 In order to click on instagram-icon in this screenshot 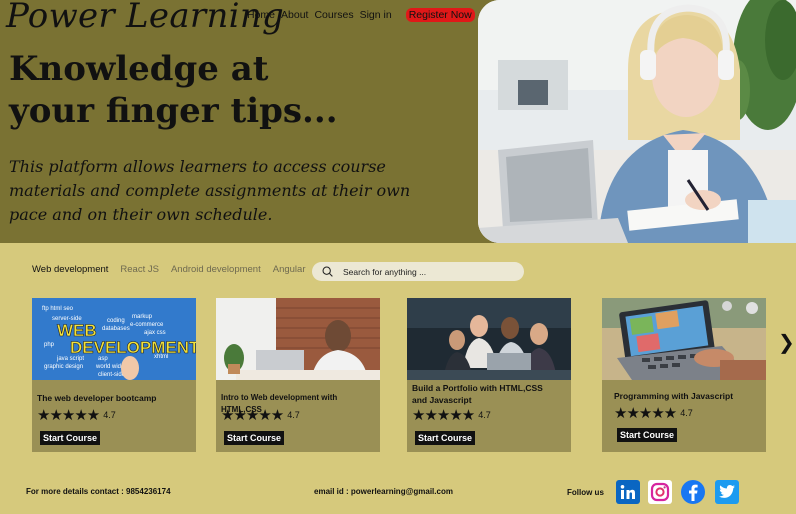, I will do `click(660, 492)`.